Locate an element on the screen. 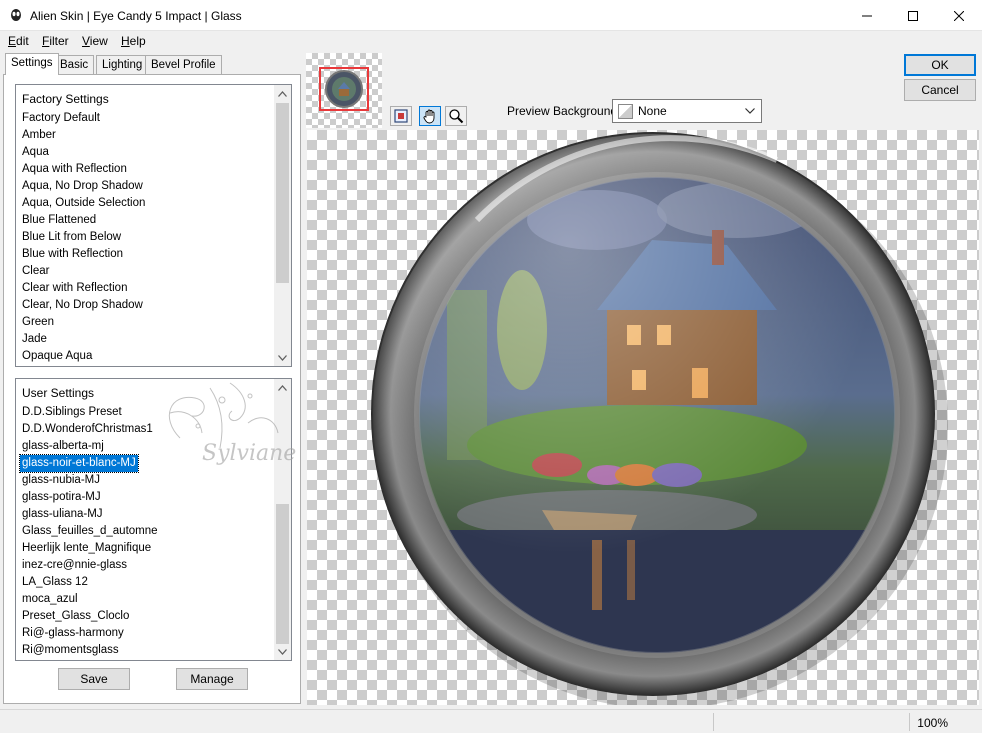  list-item: moca_azul is located at coordinates (49, 599).